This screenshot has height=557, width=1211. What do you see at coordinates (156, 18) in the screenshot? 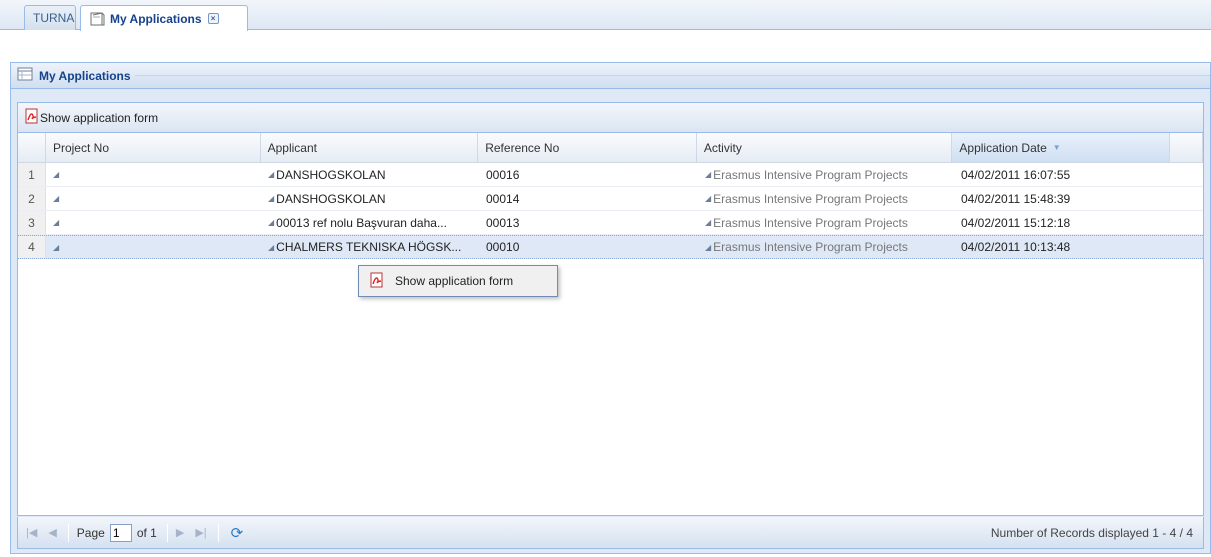
I see `tab-my-applications-label: My Applications` at bounding box center [156, 18].